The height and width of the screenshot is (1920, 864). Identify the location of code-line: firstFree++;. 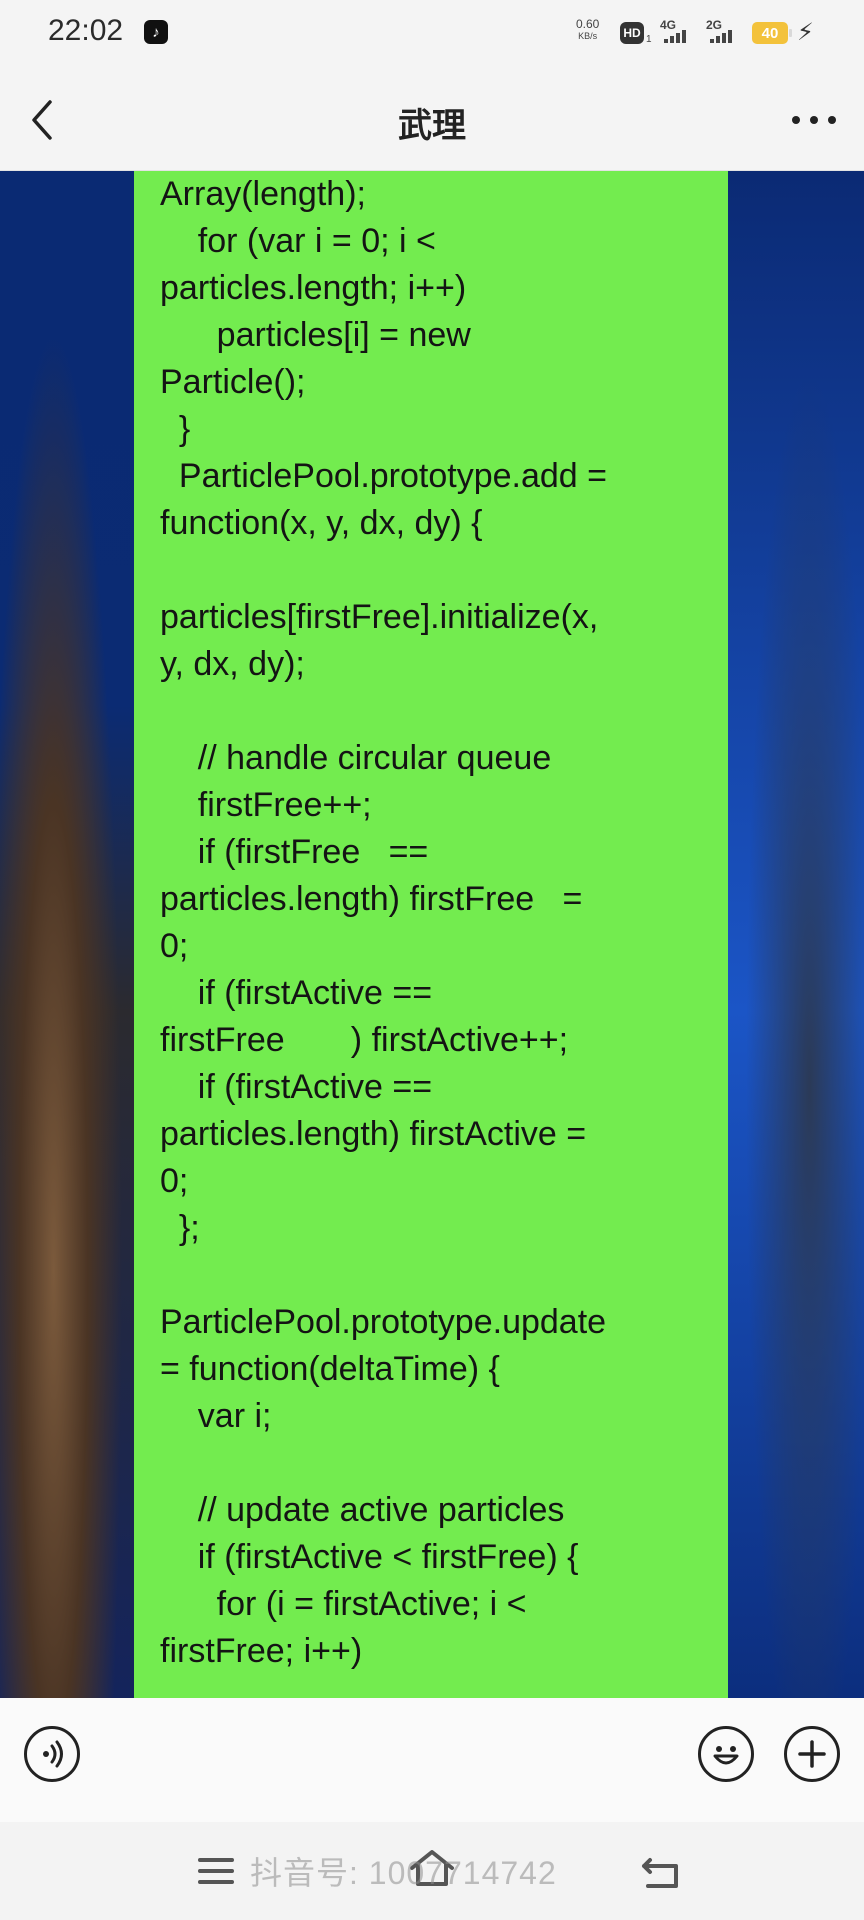
(266, 805).